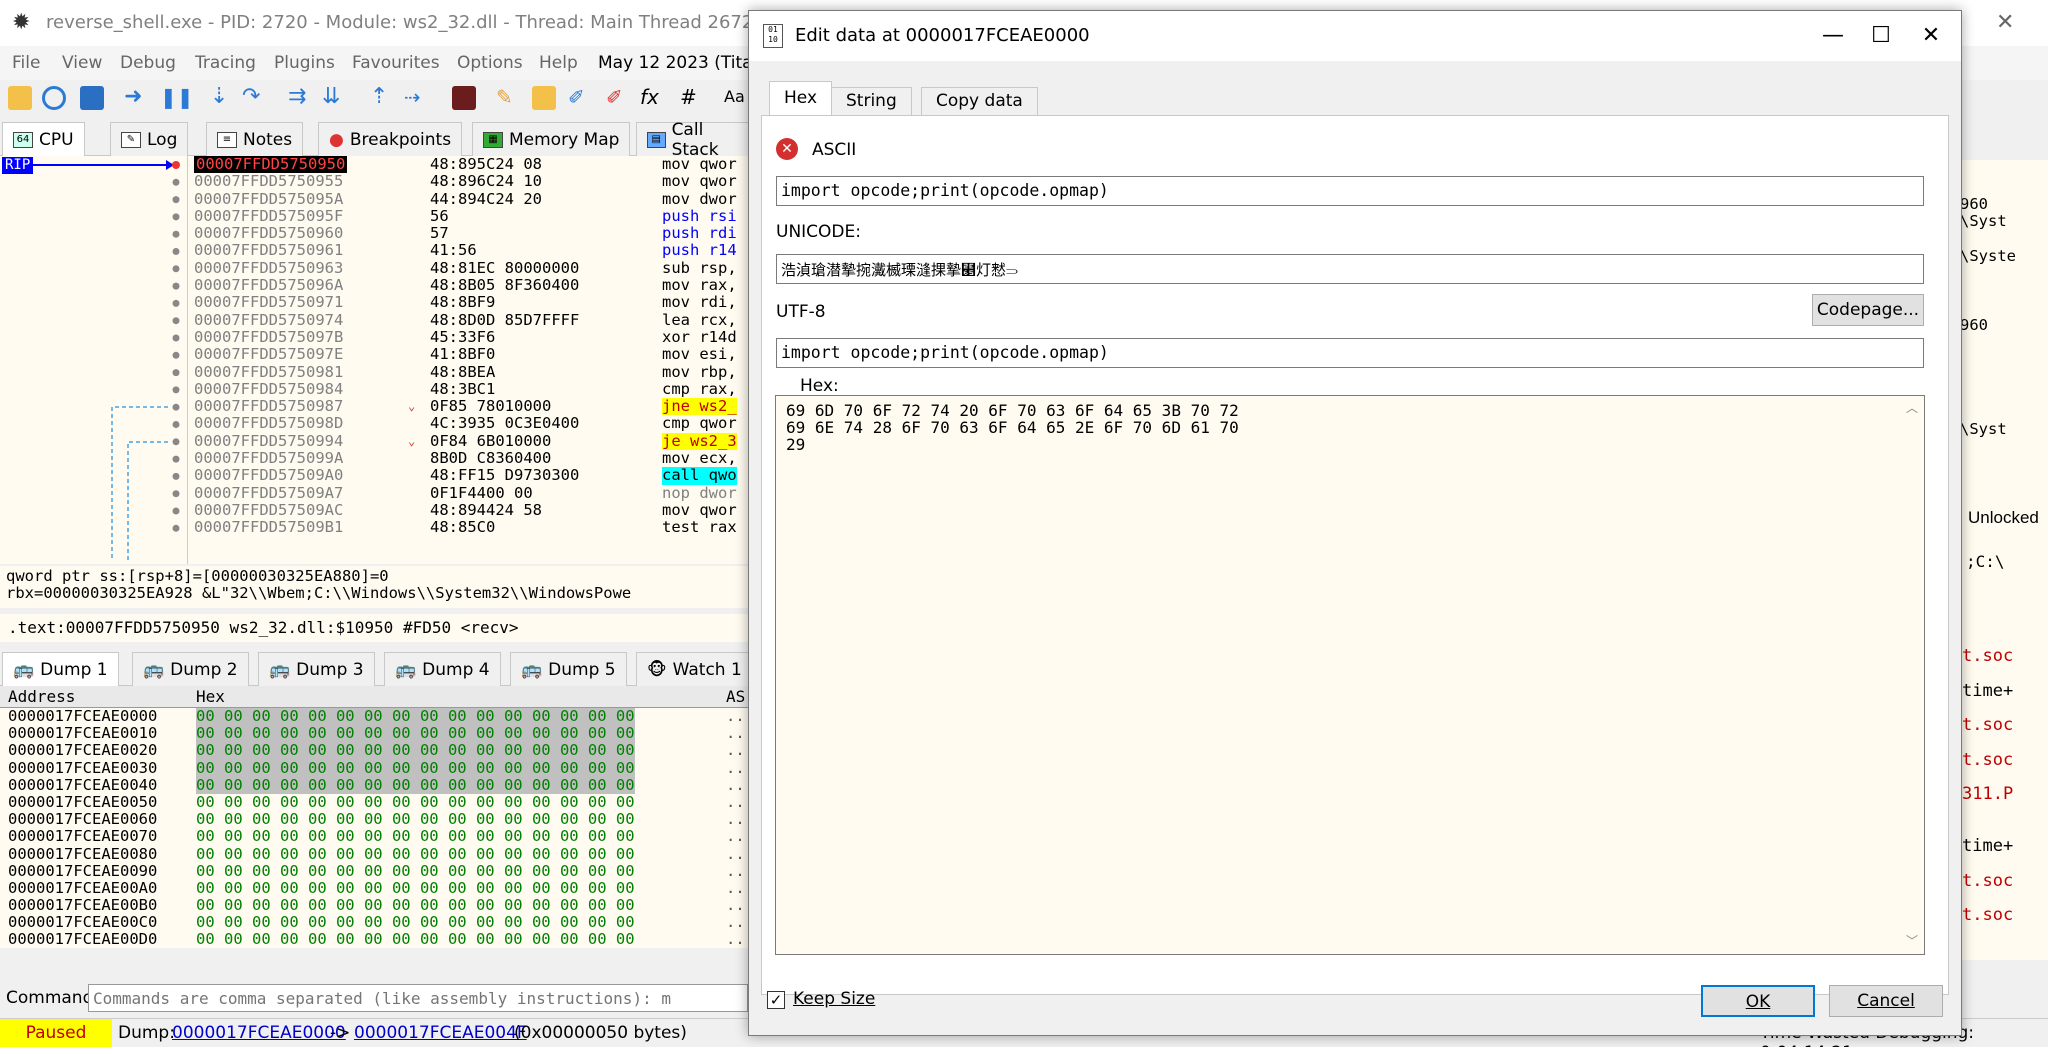 Image resolution: width=2048 pixels, height=1047 pixels. I want to click on tab-notes: ≡ Notes, so click(255, 139).